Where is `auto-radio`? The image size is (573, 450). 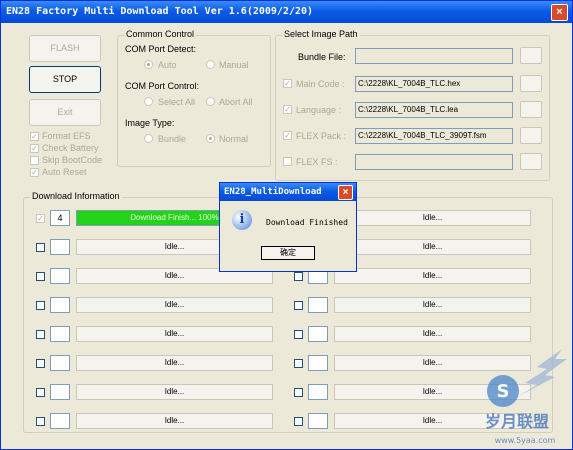 auto-radio is located at coordinates (148, 64).